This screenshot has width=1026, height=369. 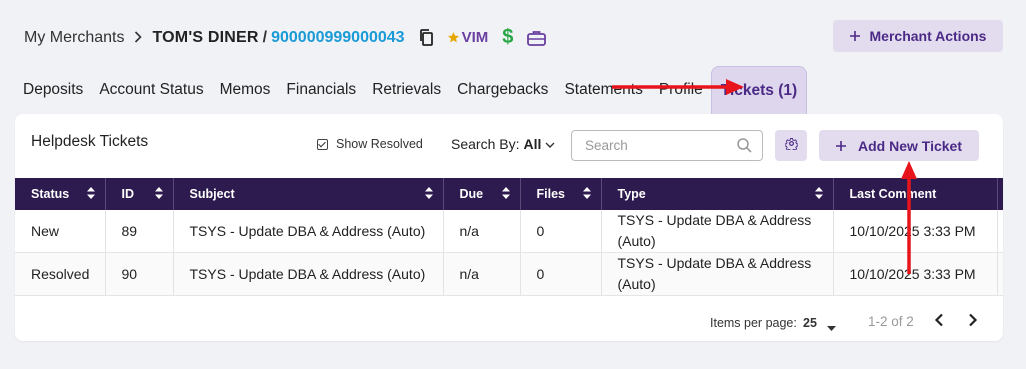 What do you see at coordinates (1000, 194) in the screenshot?
I see `column-header-overflow` at bounding box center [1000, 194].